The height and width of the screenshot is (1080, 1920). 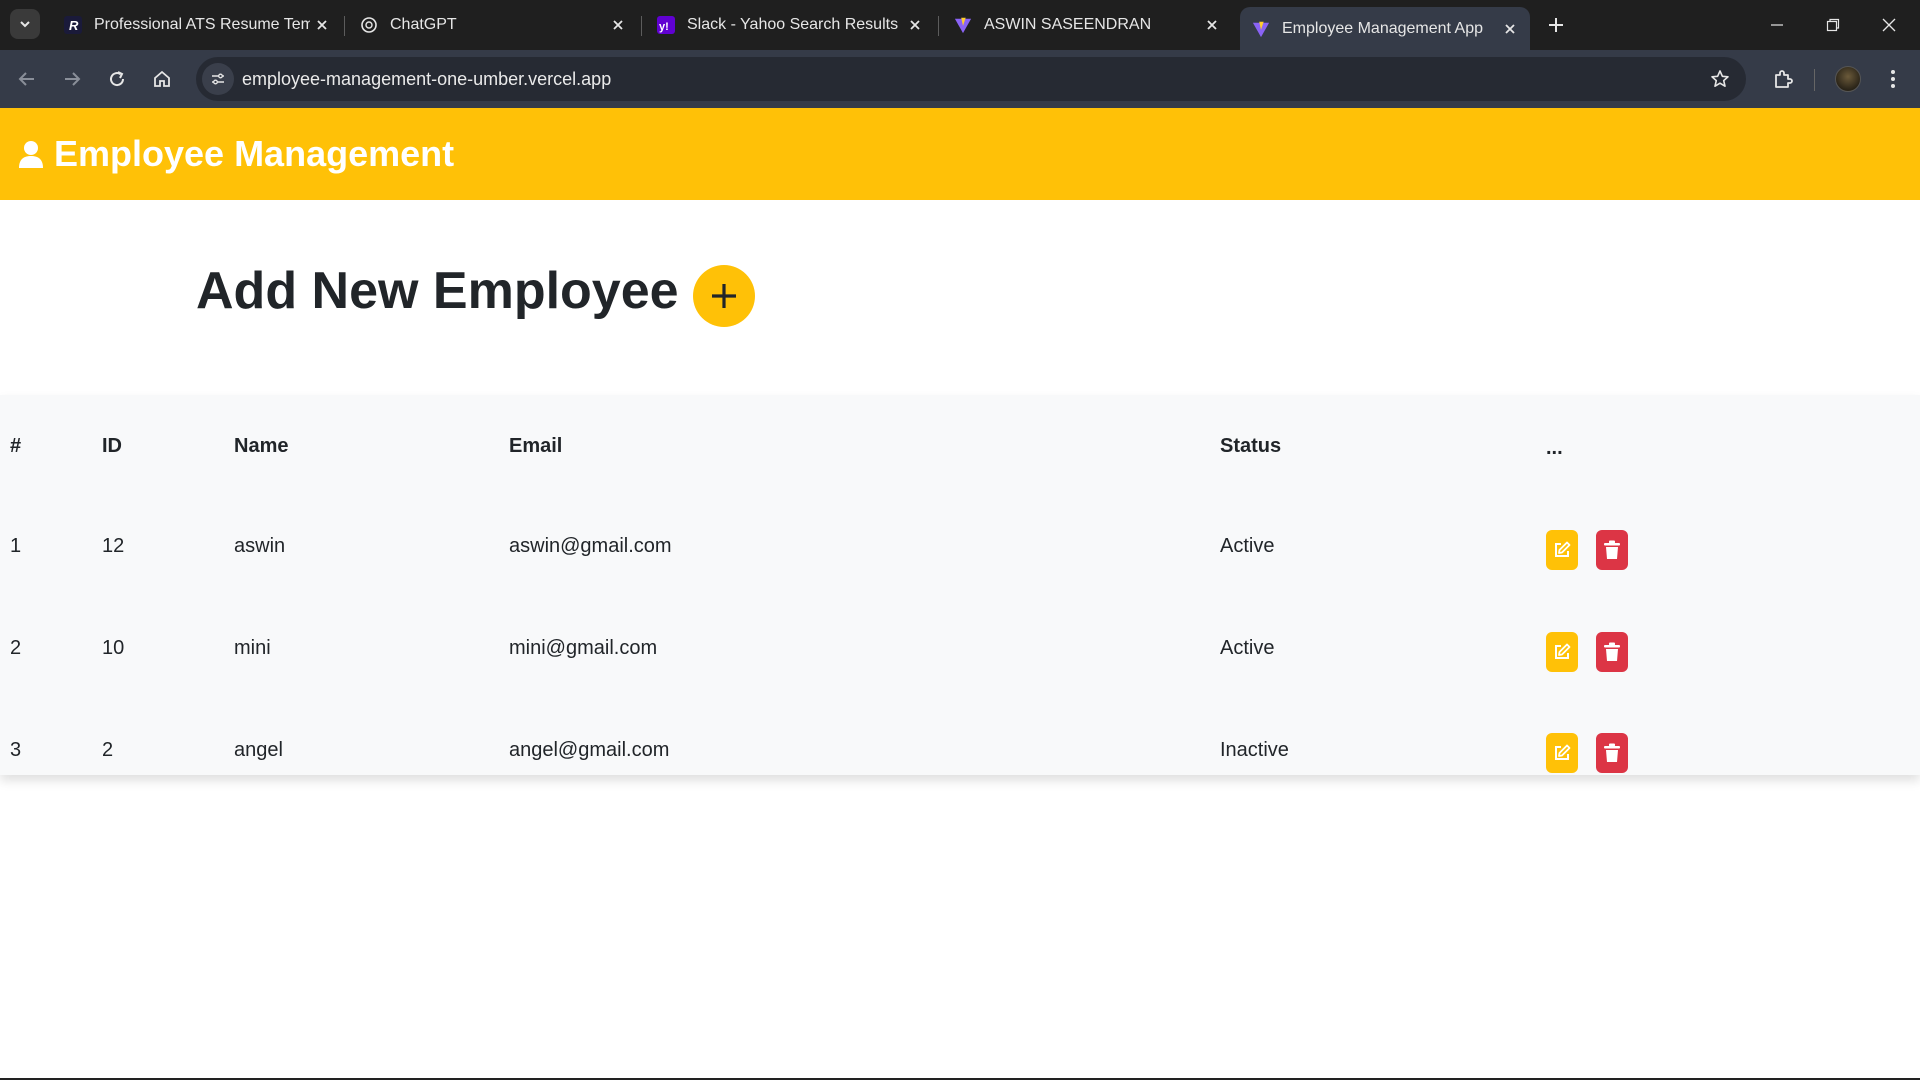 I want to click on tune-icon, so click(x=218, y=79).